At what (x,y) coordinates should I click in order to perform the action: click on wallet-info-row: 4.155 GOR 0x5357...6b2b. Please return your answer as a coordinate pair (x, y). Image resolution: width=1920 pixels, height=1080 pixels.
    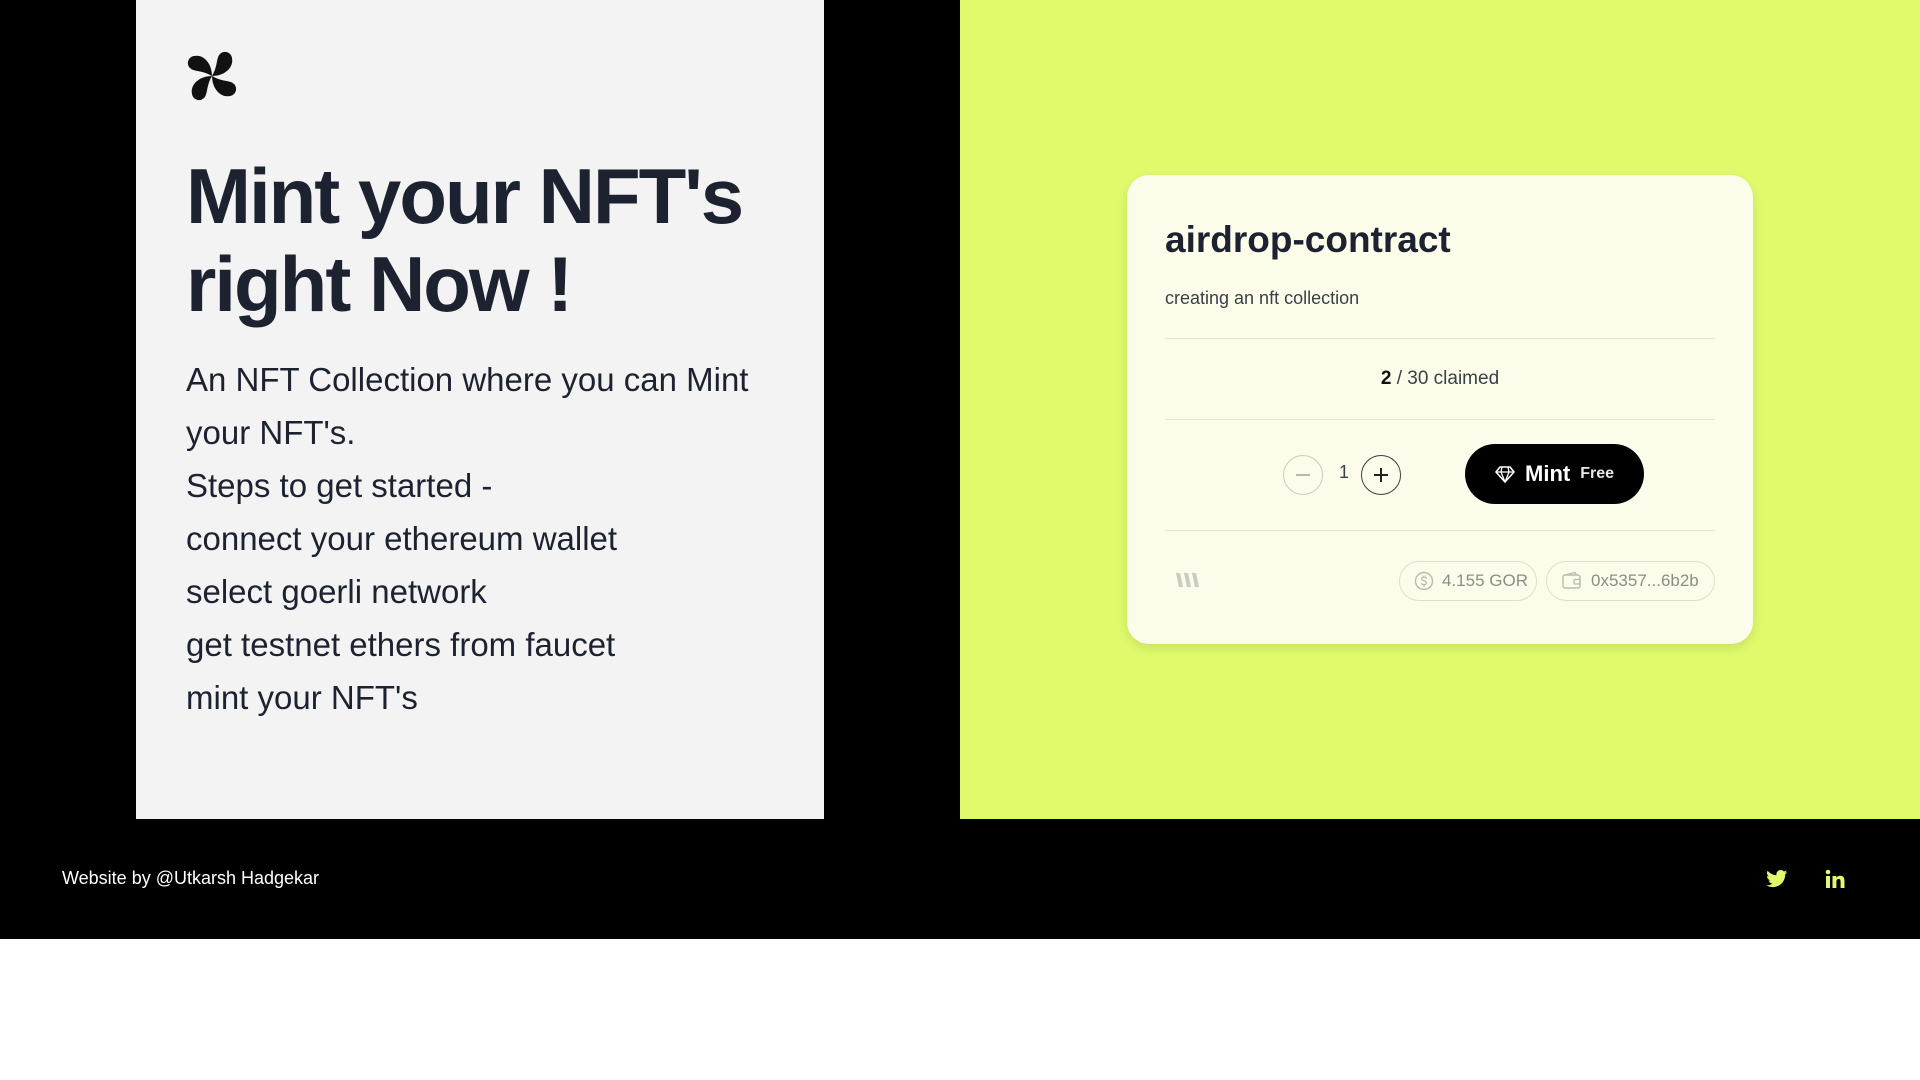
    Looking at the image, I should click on (1440, 581).